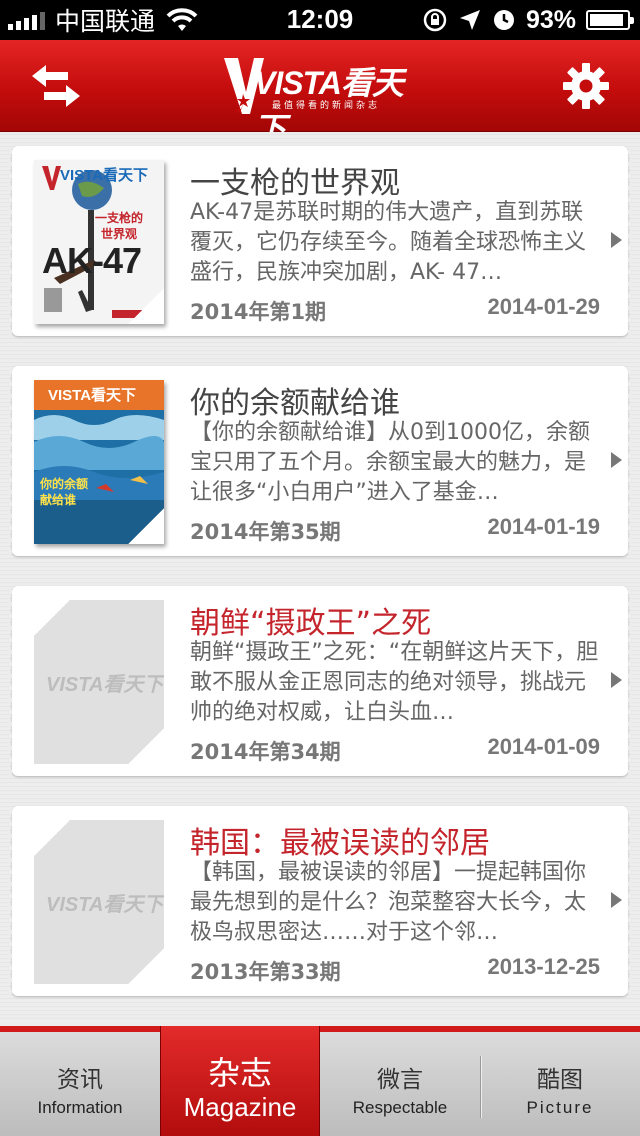 The height and width of the screenshot is (1136, 640). I want to click on issue-number: 2014年第34期, so click(265, 752).